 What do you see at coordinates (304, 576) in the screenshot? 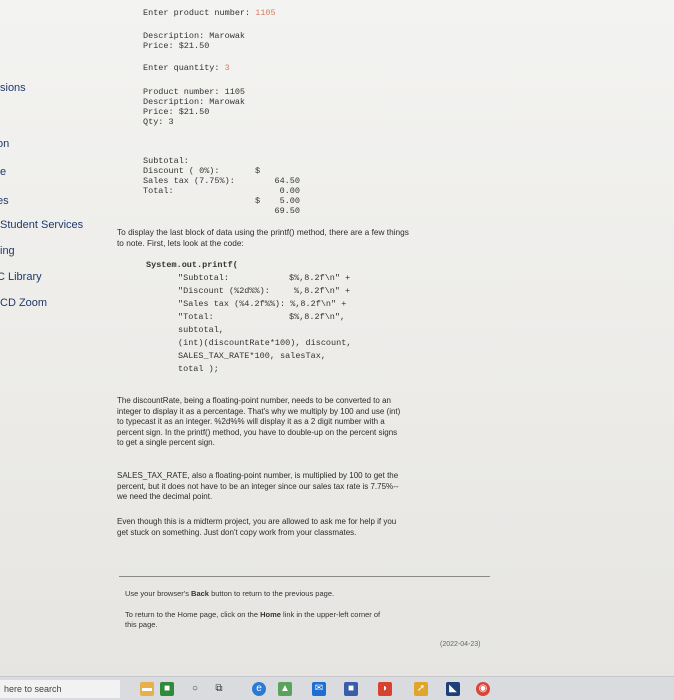
I see `footer-divider` at bounding box center [304, 576].